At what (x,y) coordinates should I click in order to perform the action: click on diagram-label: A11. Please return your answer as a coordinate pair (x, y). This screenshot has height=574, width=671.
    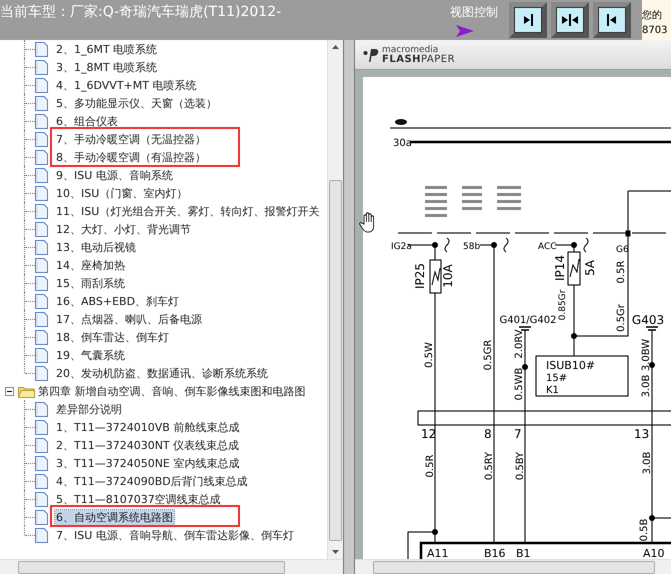
    Looking at the image, I should click on (438, 553).